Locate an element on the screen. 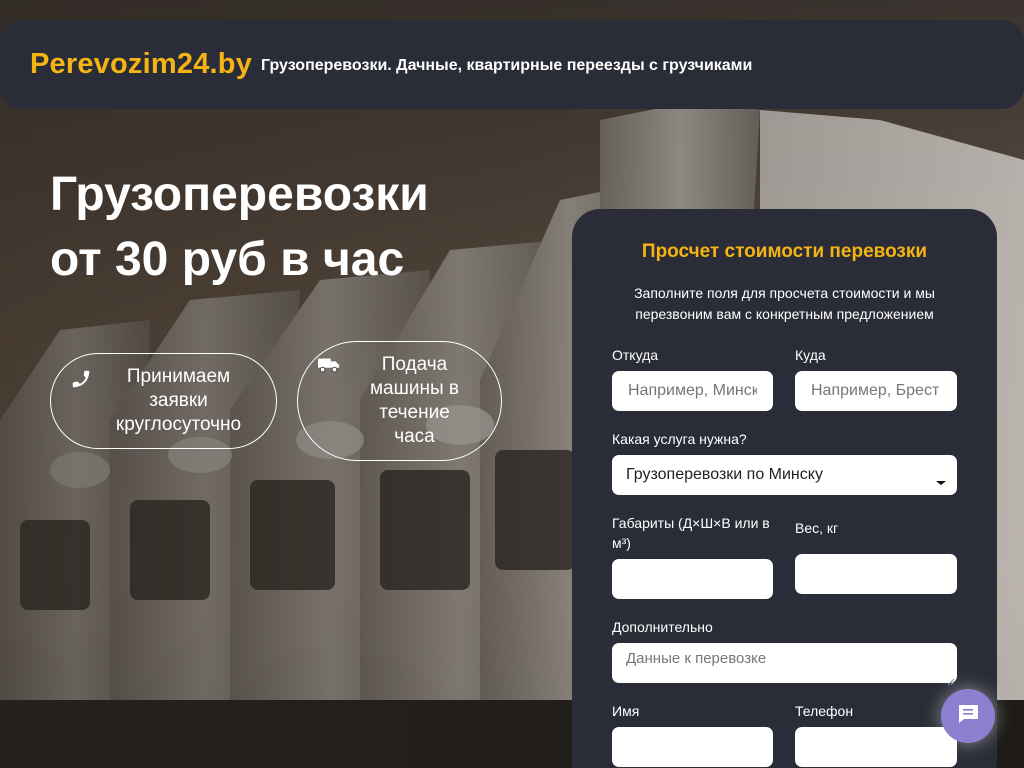  chevron-down-icon is located at coordinates (941, 482).